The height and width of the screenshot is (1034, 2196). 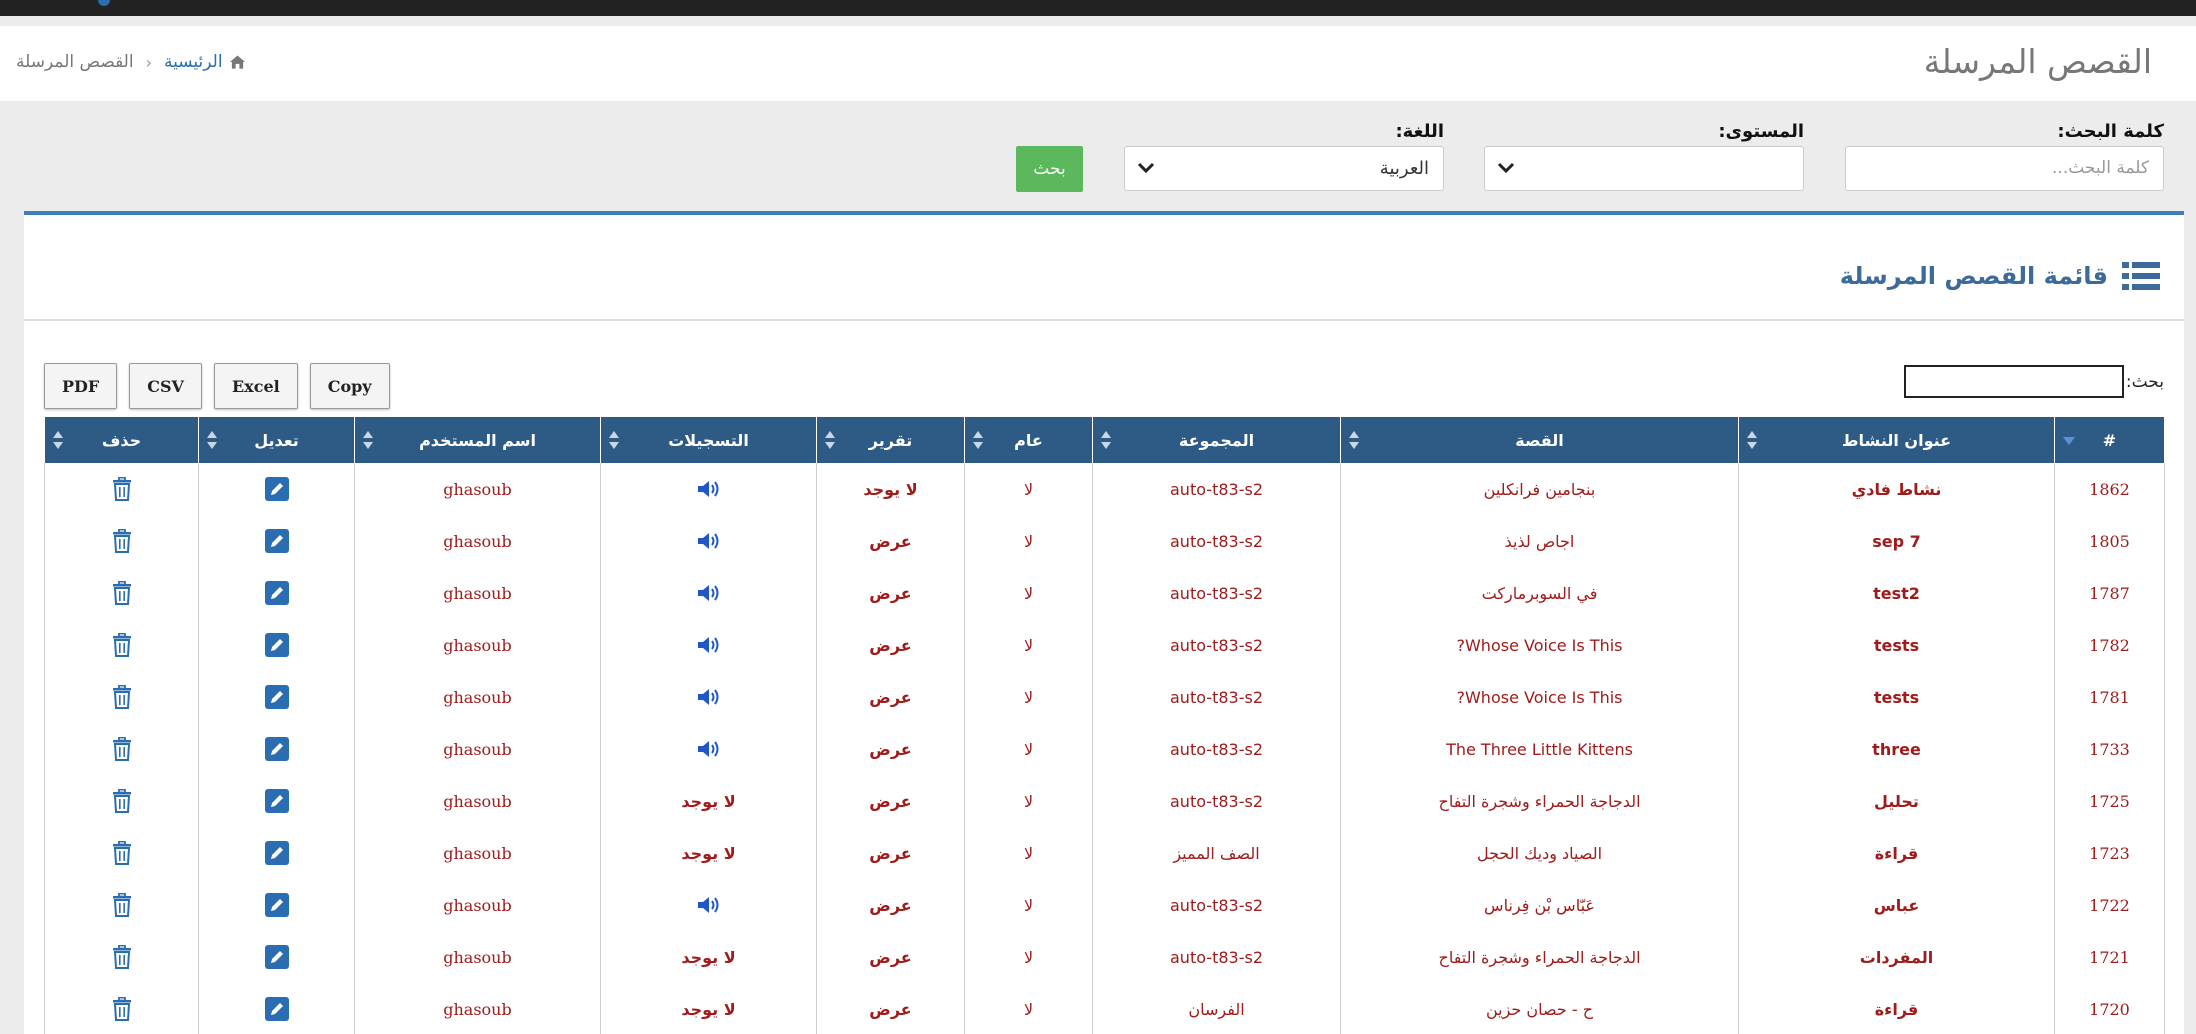 I want to click on cell-activity-link: sep 7, so click(x=1896, y=541).